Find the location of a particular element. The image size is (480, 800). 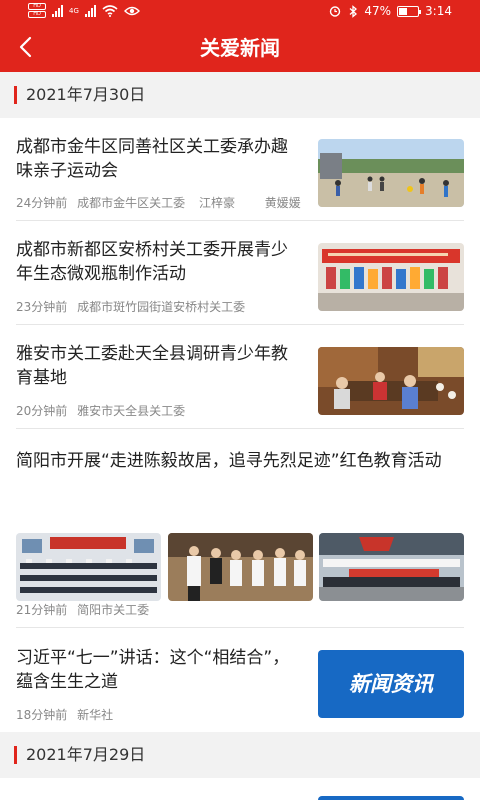

news-time: 18分钟前 is located at coordinates (42, 715).